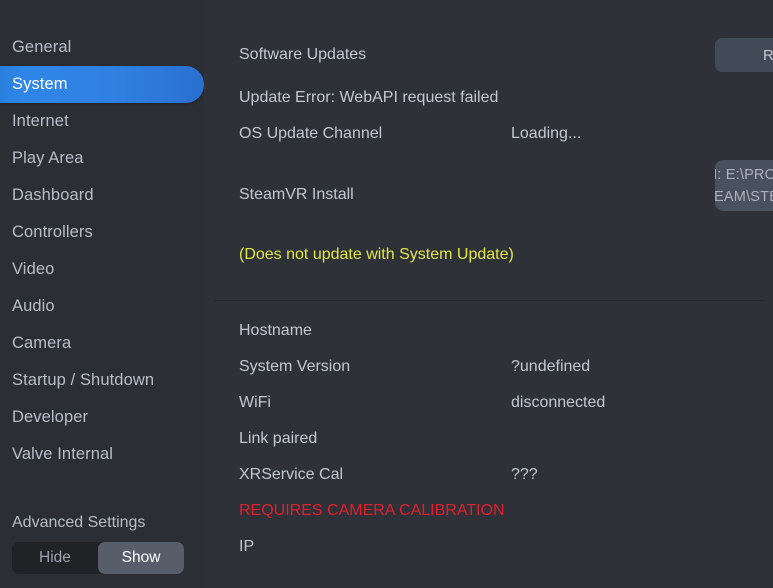 This screenshot has width=773, height=588. What do you see at coordinates (255, 402) in the screenshot?
I see `wifi-label: WiFi` at bounding box center [255, 402].